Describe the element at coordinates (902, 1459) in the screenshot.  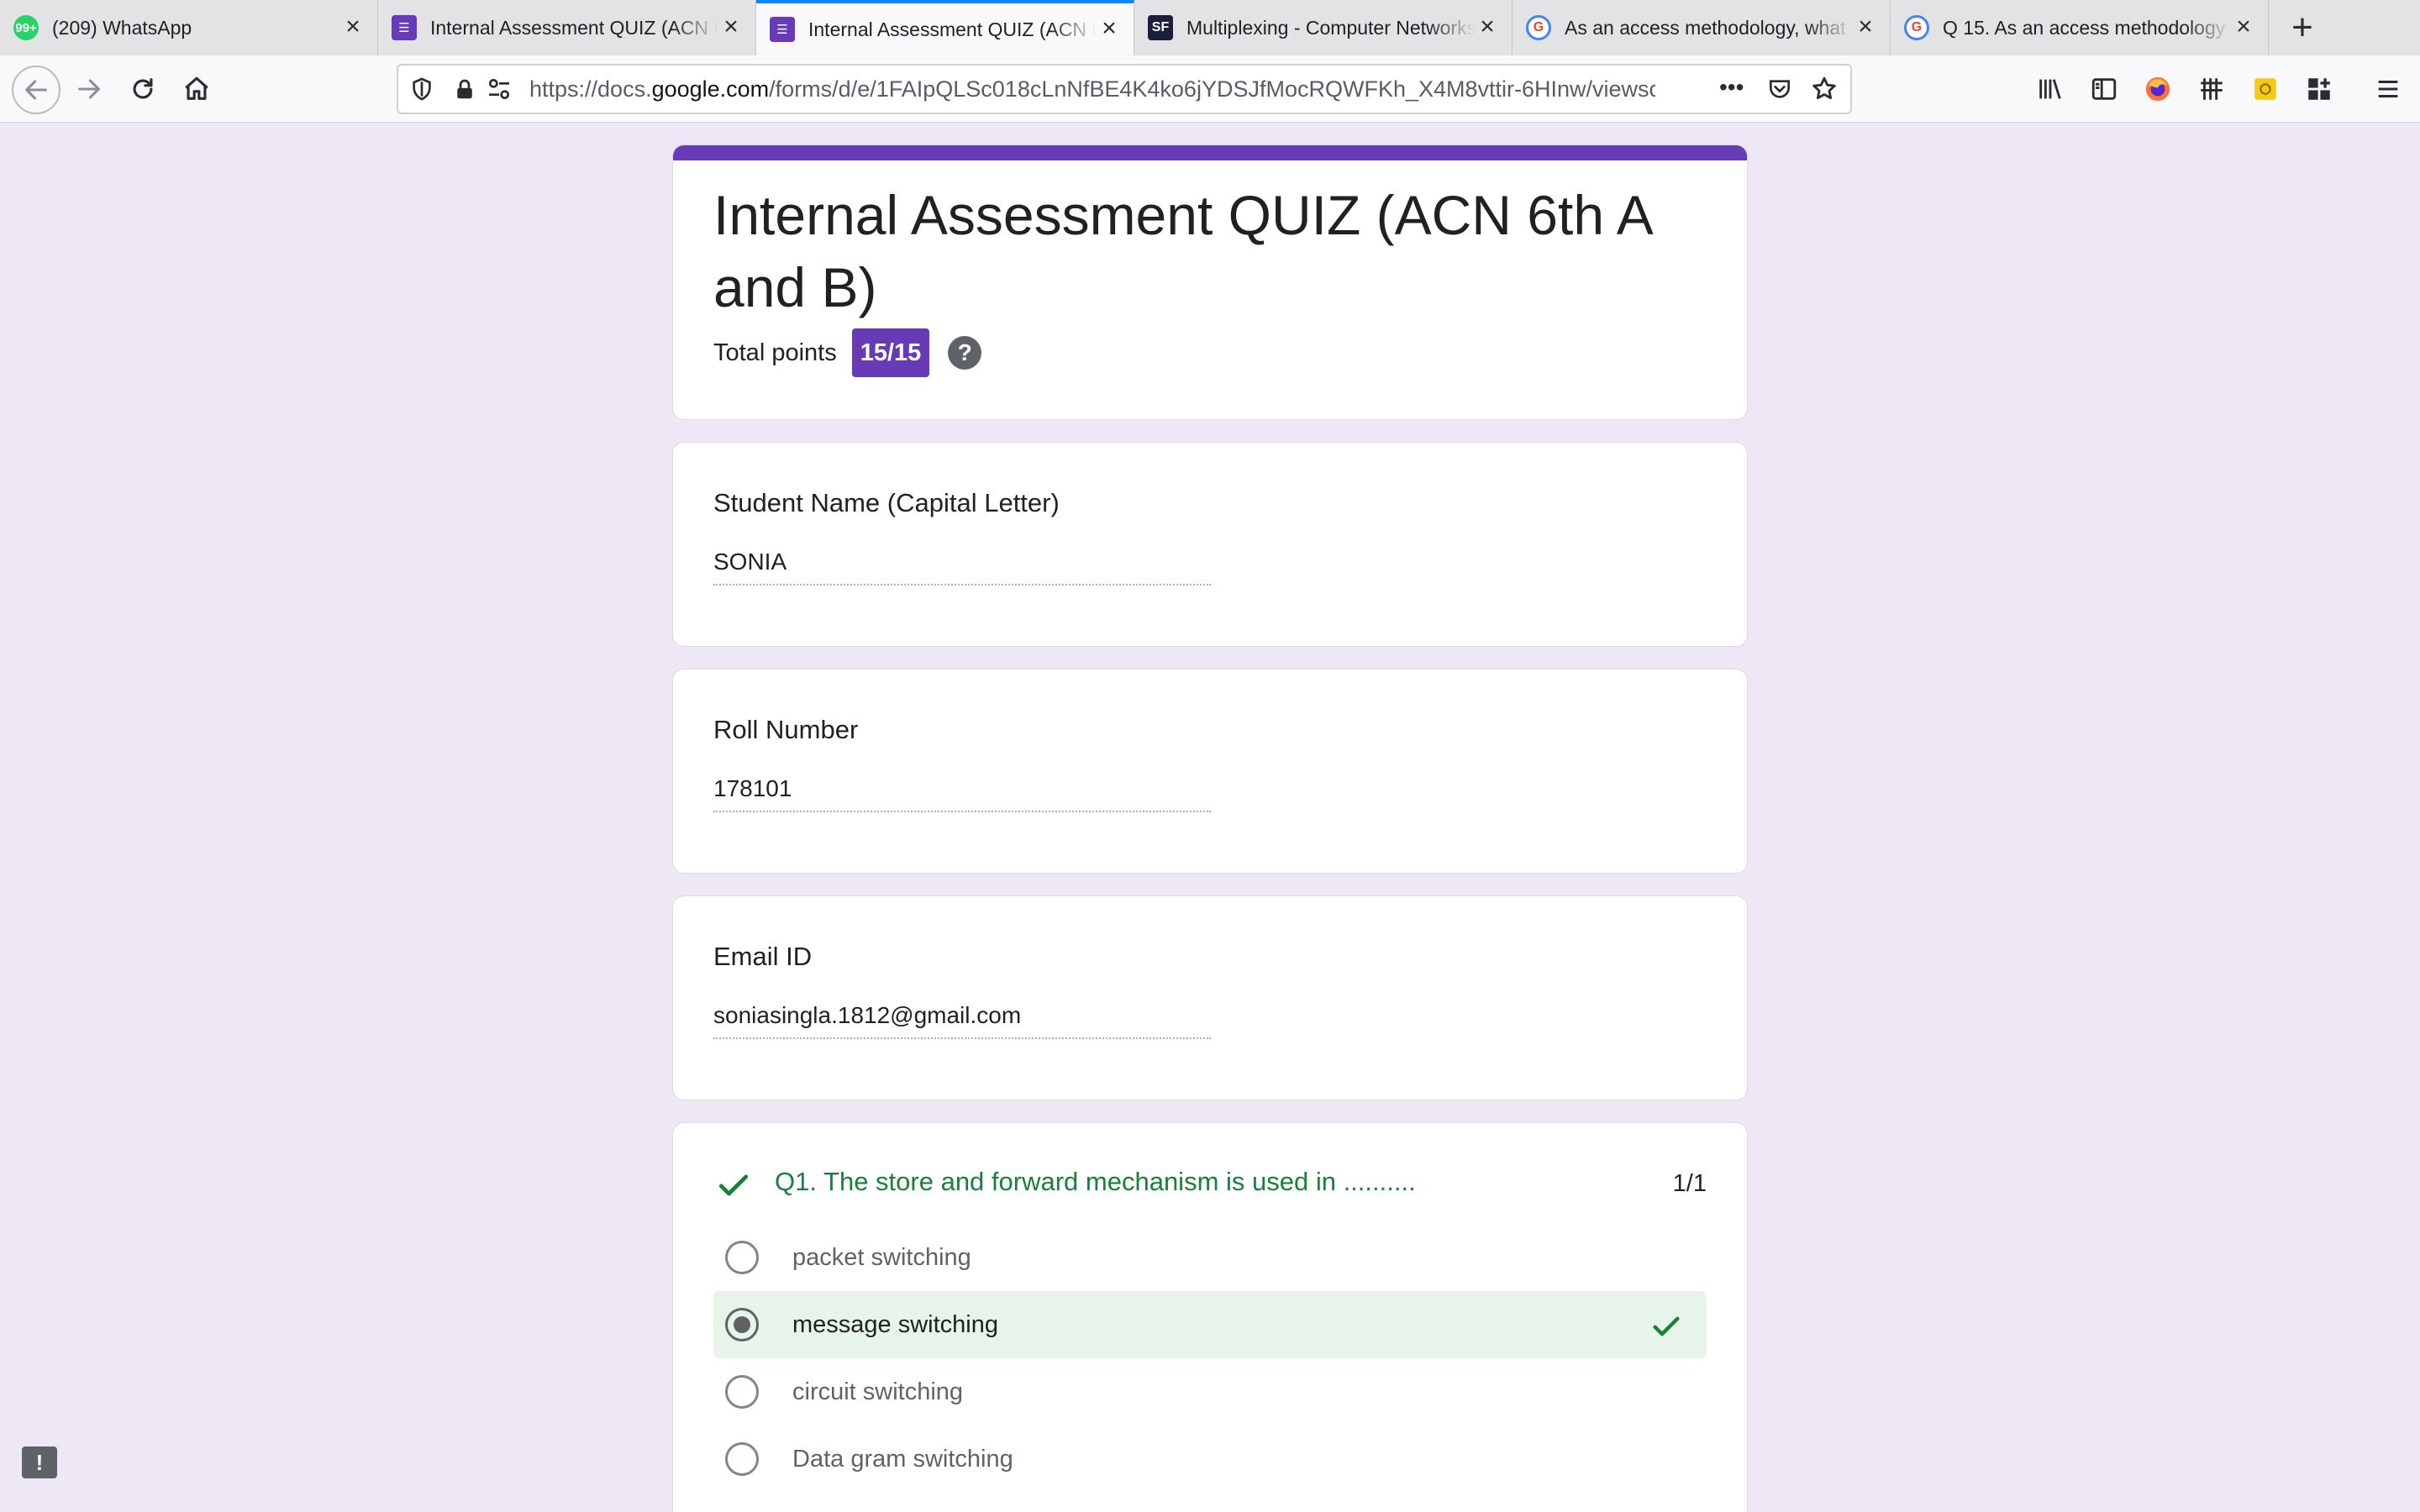
I see `option-label: Data gram switching` at that location.